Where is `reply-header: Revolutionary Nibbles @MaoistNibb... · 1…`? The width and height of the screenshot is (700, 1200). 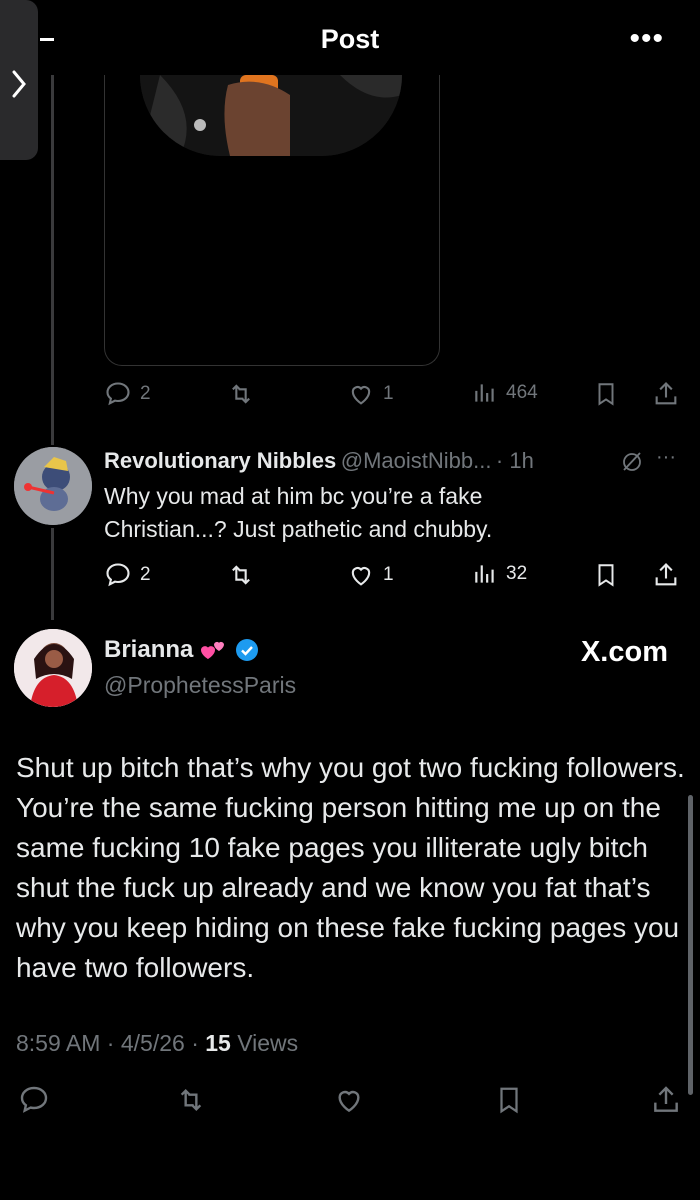
reply-header: Revolutionary Nibbles @MaoistNibb... · 1… is located at coordinates (374, 461).